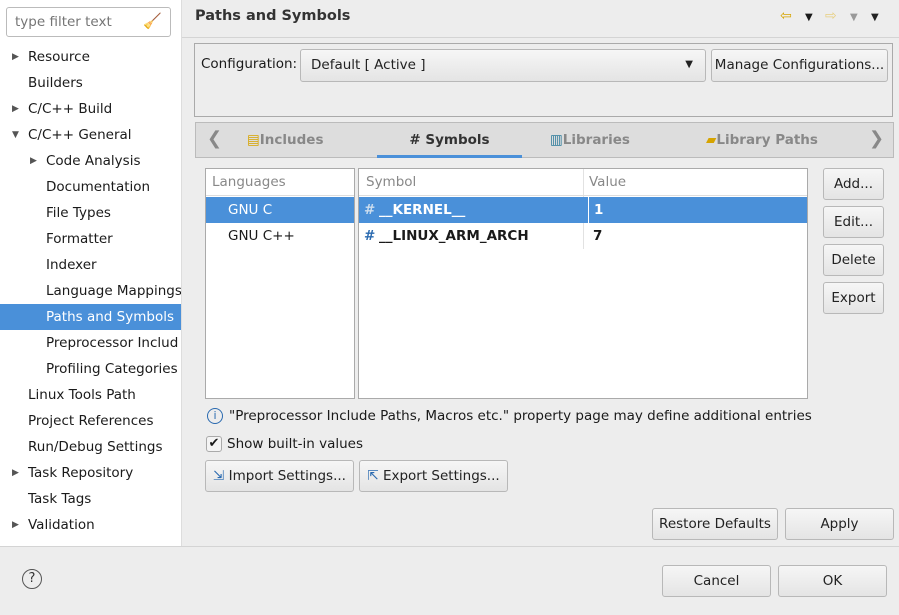  What do you see at coordinates (70, 109) in the screenshot?
I see `sidebar-item-label: C/C++ Build` at bounding box center [70, 109].